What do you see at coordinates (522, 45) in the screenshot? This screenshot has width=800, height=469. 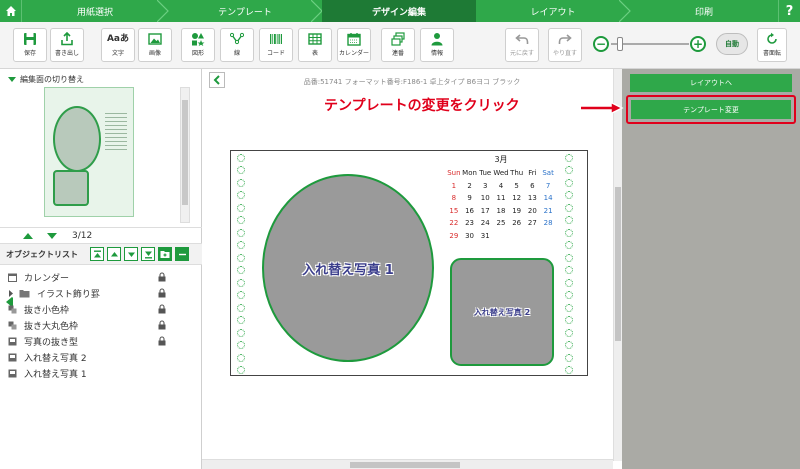 I see `undo-button: 元に戻す` at bounding box center [522, 45].